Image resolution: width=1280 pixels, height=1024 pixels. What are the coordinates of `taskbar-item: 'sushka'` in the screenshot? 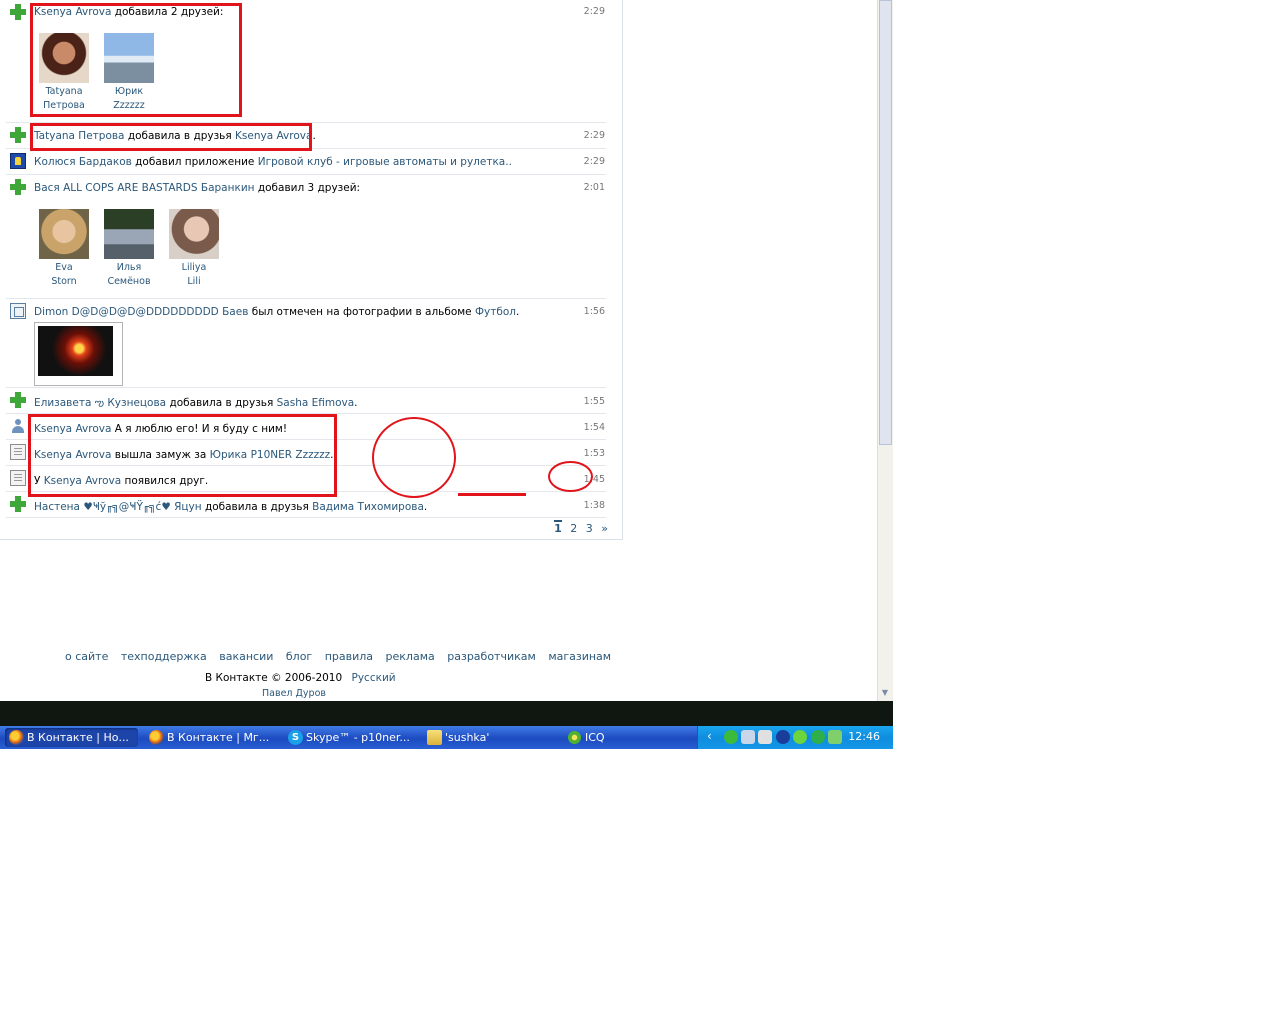 It's located at (489, 737).